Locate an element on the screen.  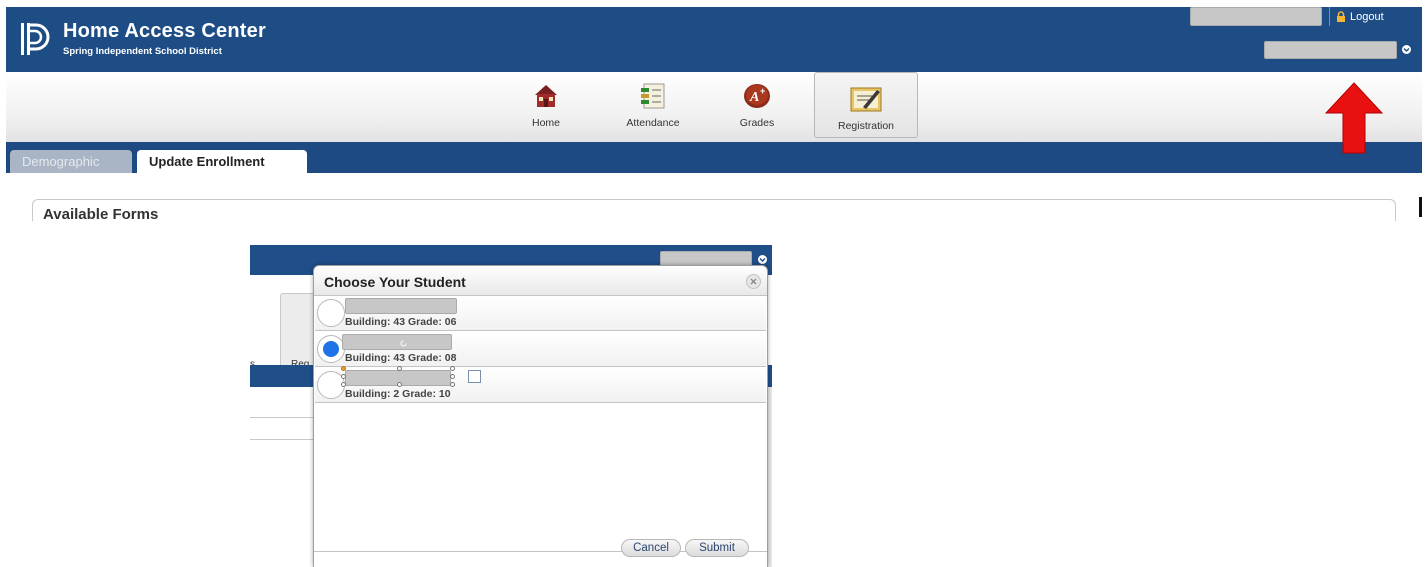
dialog-title-bar: Choose Your Student is located at coordinates (540, 281).